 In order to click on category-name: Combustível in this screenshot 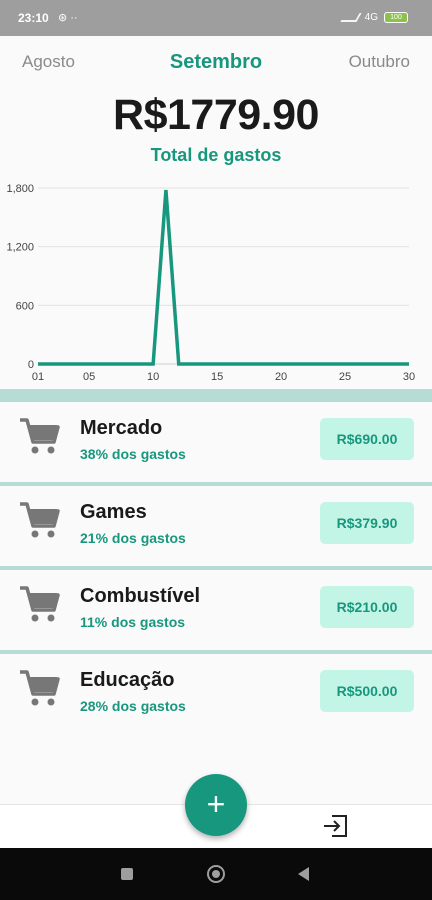, I will do `click(140, 596)`.